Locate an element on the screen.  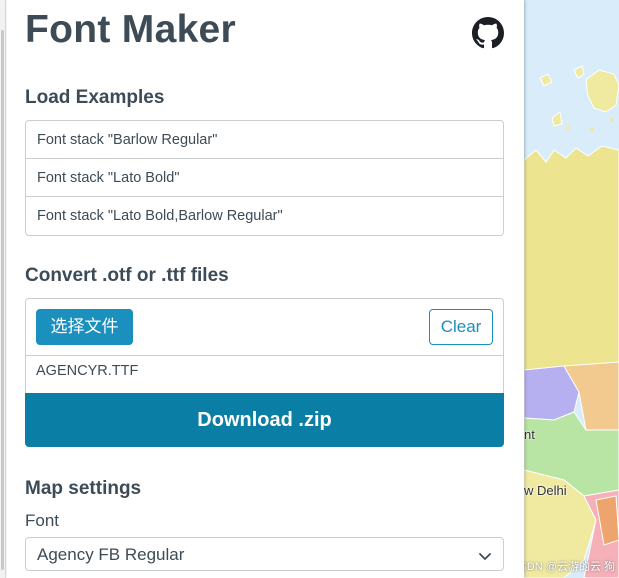
map-label-new-delhi: w Delhi is located at coordinates (545, 490).